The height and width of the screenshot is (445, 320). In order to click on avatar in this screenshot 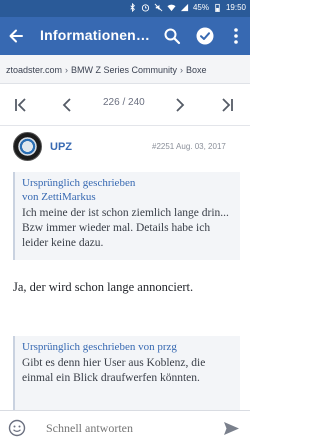, I will do `click(27, 146)`.